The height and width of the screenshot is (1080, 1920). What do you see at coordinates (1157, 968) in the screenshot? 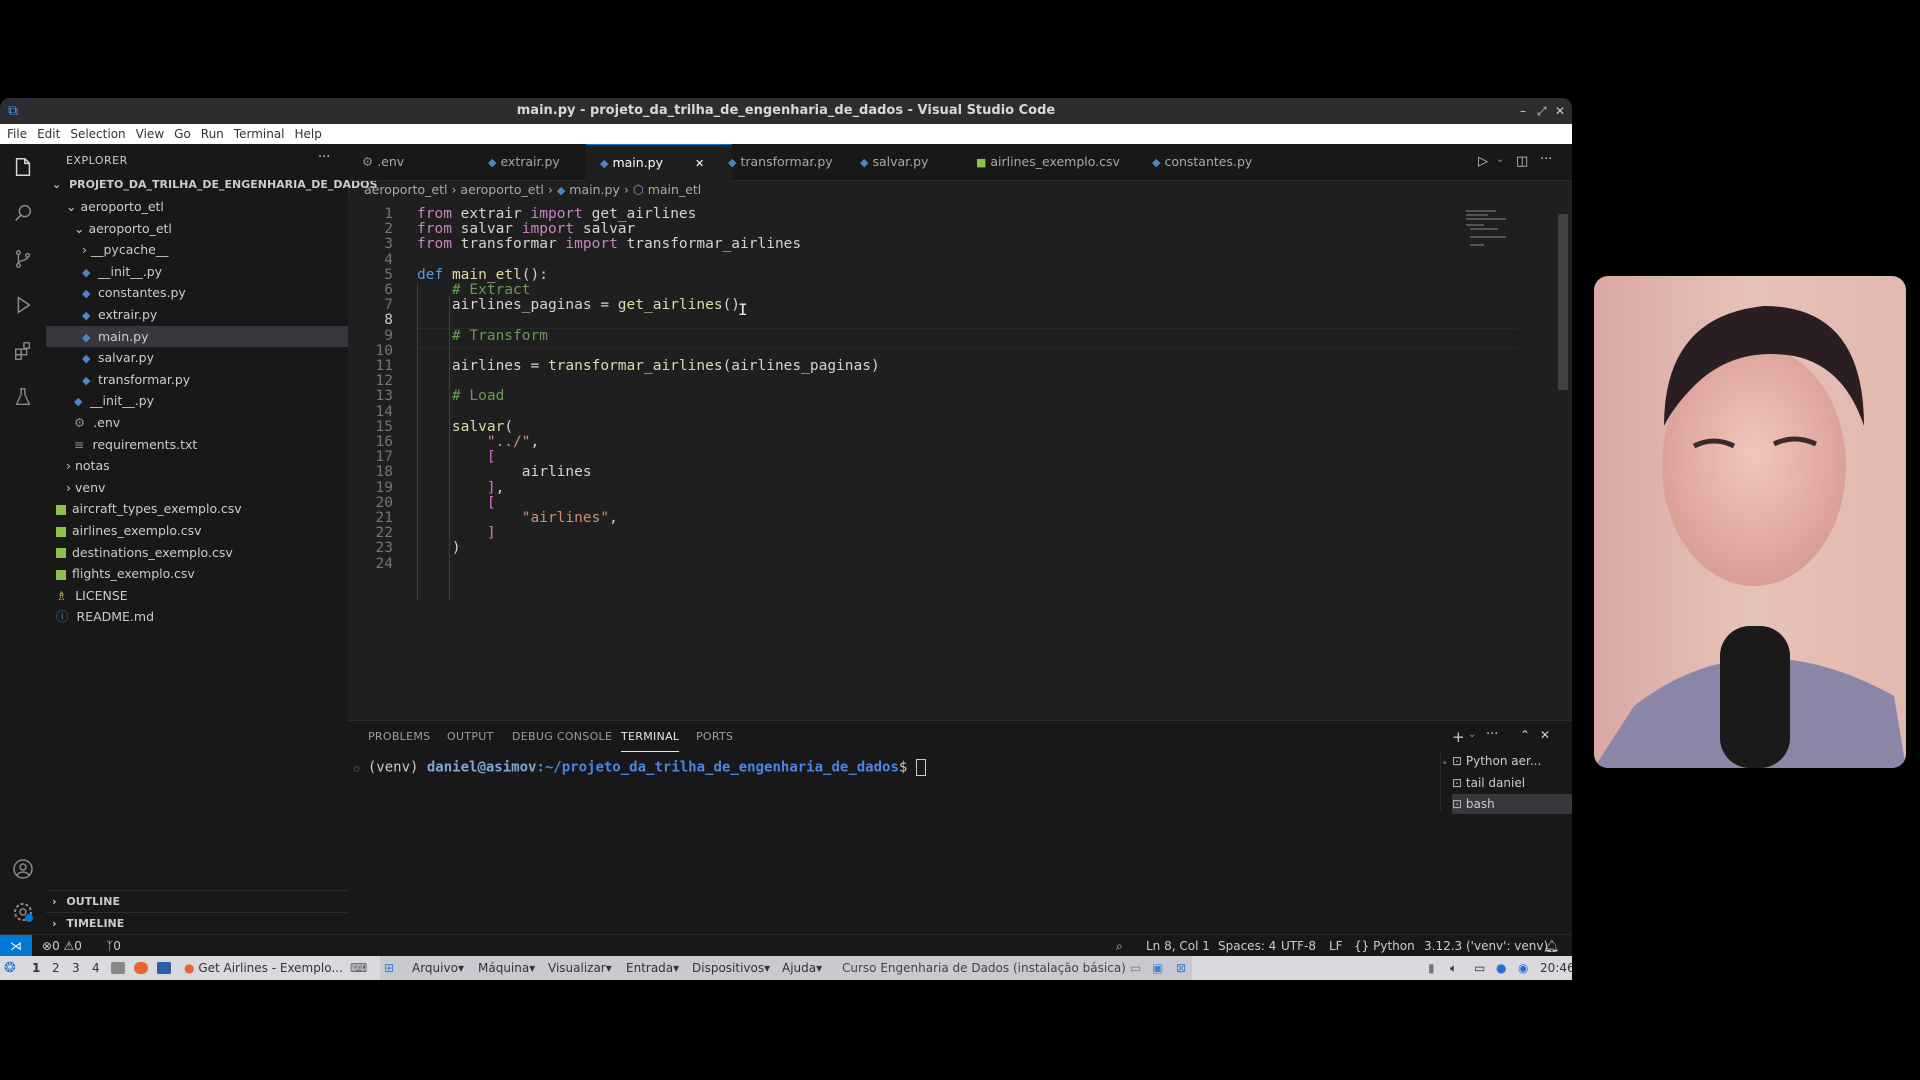
I see `vm-screen-icon: ▣` at bounding box center [1157, 968].